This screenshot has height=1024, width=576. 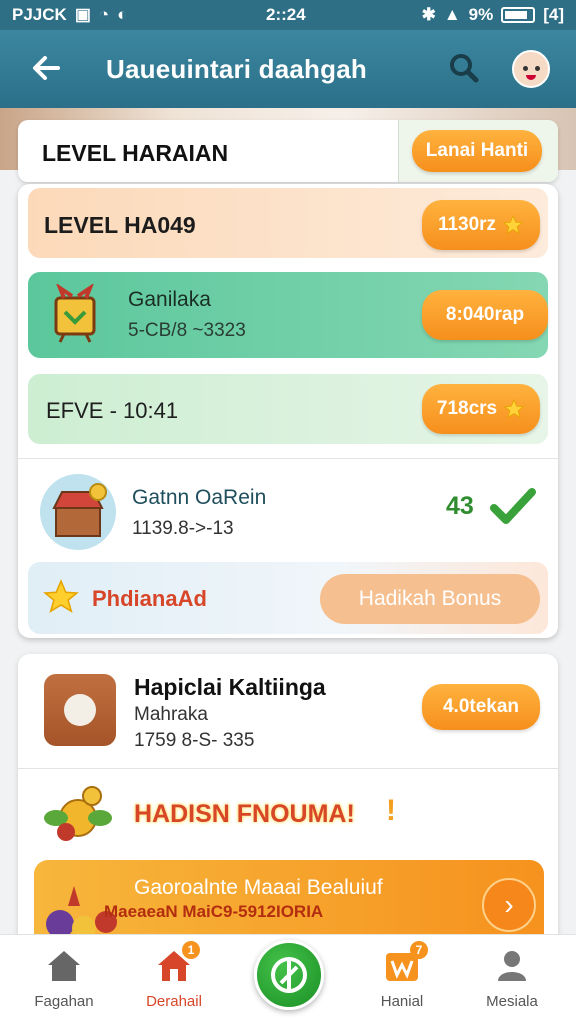 What do you see at coordinates (452, 14) in the screenshot?
I see `signal-icon: ▲` at bounding box center [452, 14].